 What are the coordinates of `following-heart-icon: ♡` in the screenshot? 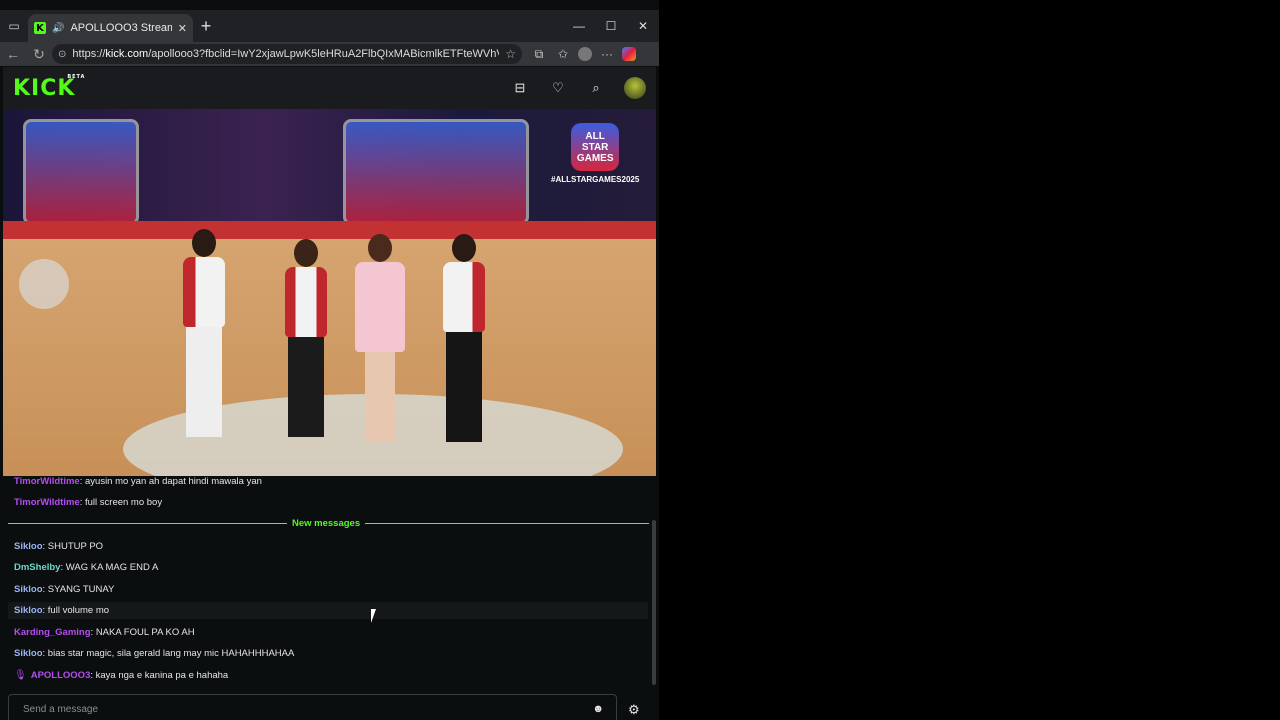 It's located at (558, 88).